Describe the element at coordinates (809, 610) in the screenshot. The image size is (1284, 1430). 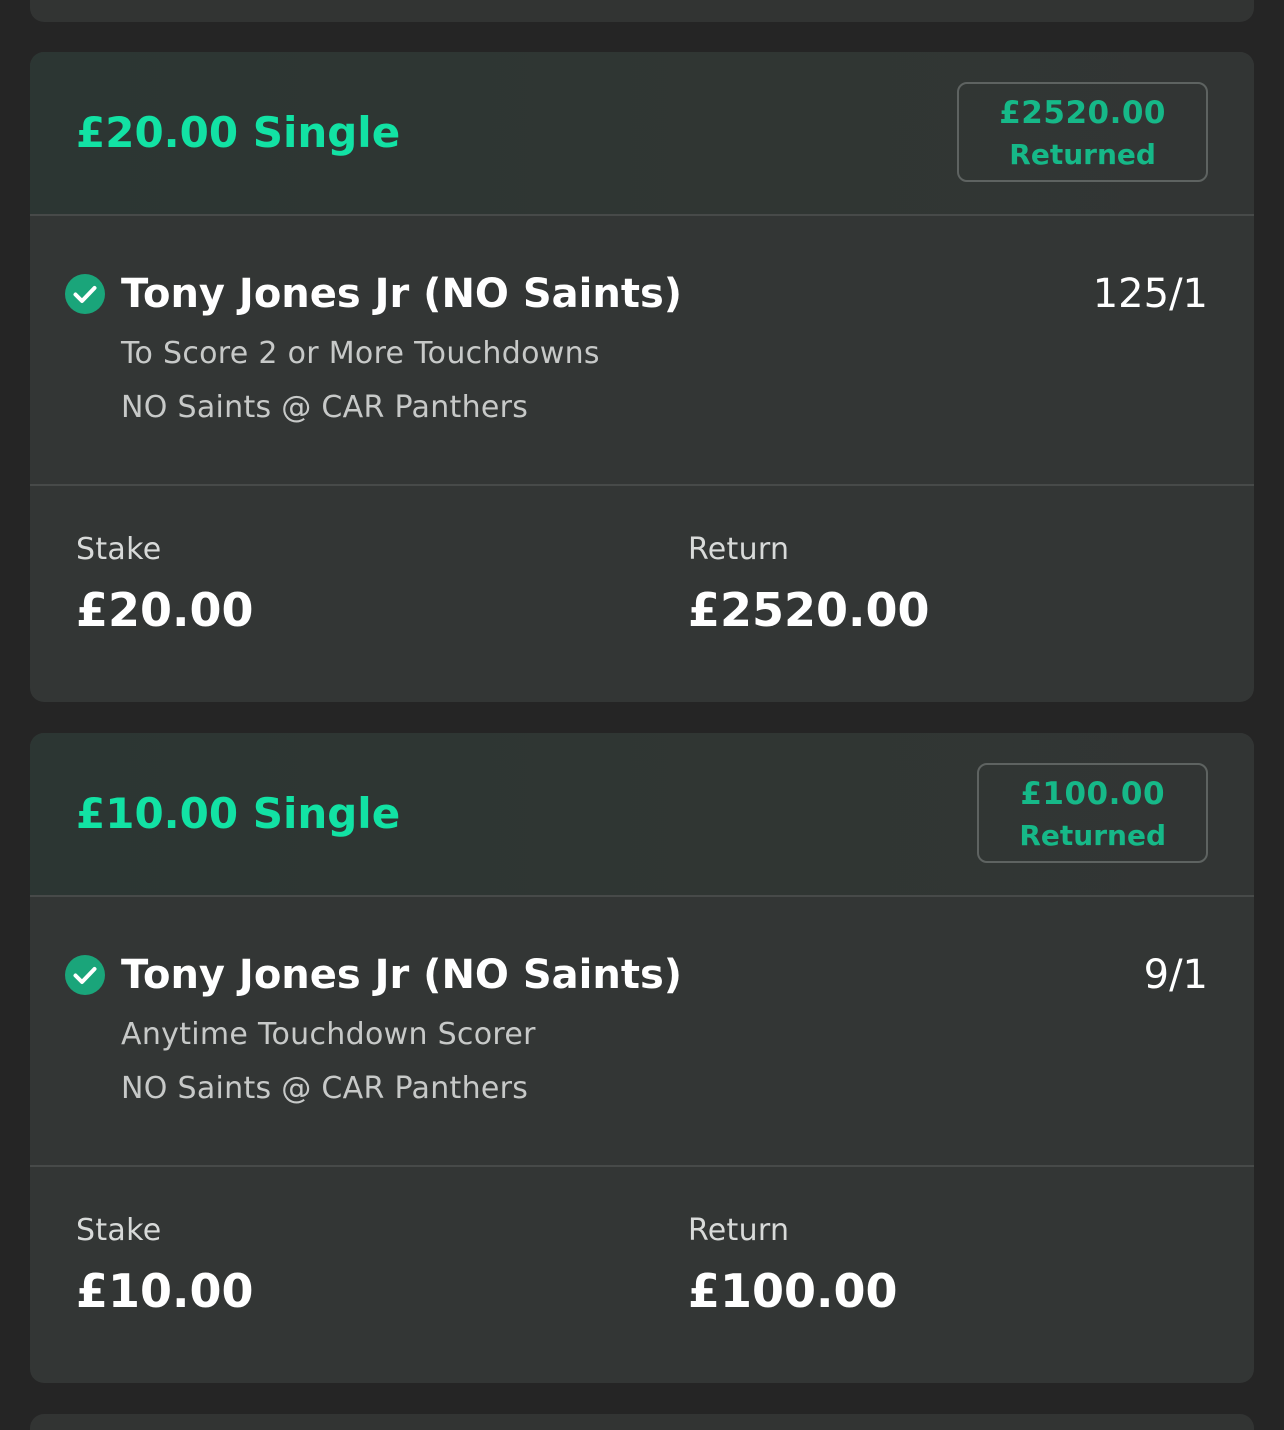
I see `return-value: £2520.00` at that location.